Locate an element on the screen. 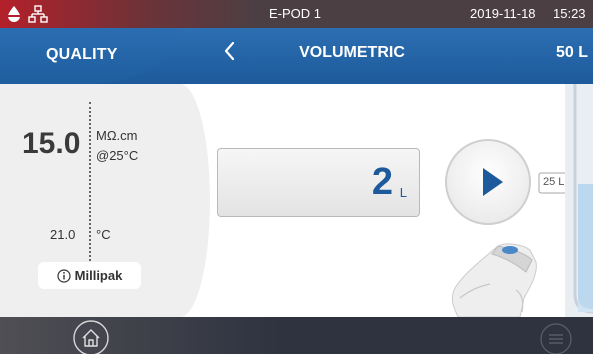 Image resolution: width=593 pixels, height=354 pixels. device-name: E-POD 1 is located at coordinates (294, 13).